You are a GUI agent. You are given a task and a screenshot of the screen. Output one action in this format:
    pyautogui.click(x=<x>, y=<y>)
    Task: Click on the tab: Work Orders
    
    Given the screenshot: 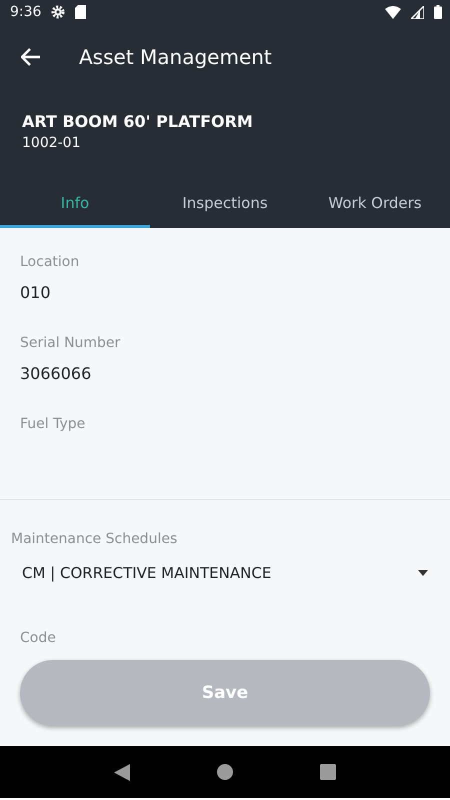 What is the action you would take?
    pyautogui.click(x=375, y=203)
    